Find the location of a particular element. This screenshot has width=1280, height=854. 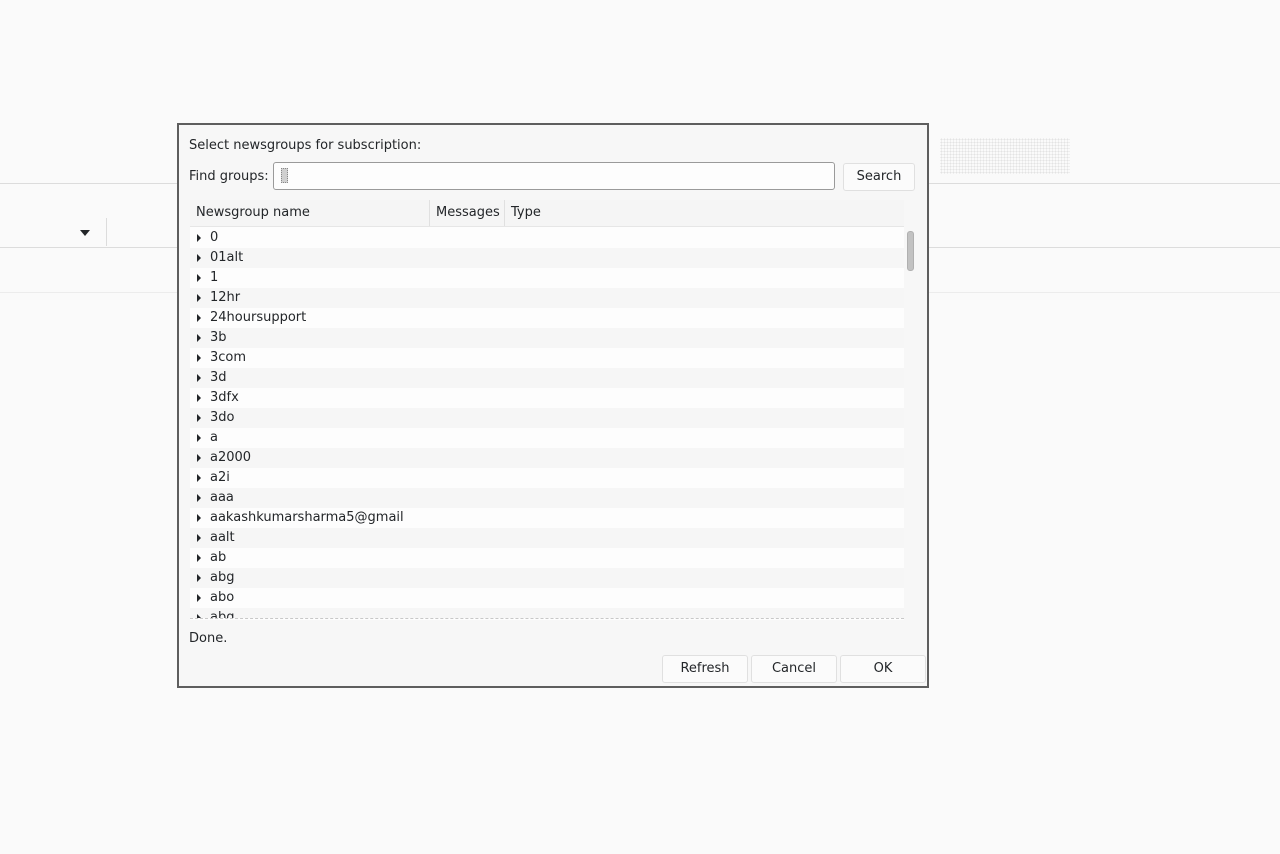

refresh-button: Refresh is located at coordinates (705, 669).